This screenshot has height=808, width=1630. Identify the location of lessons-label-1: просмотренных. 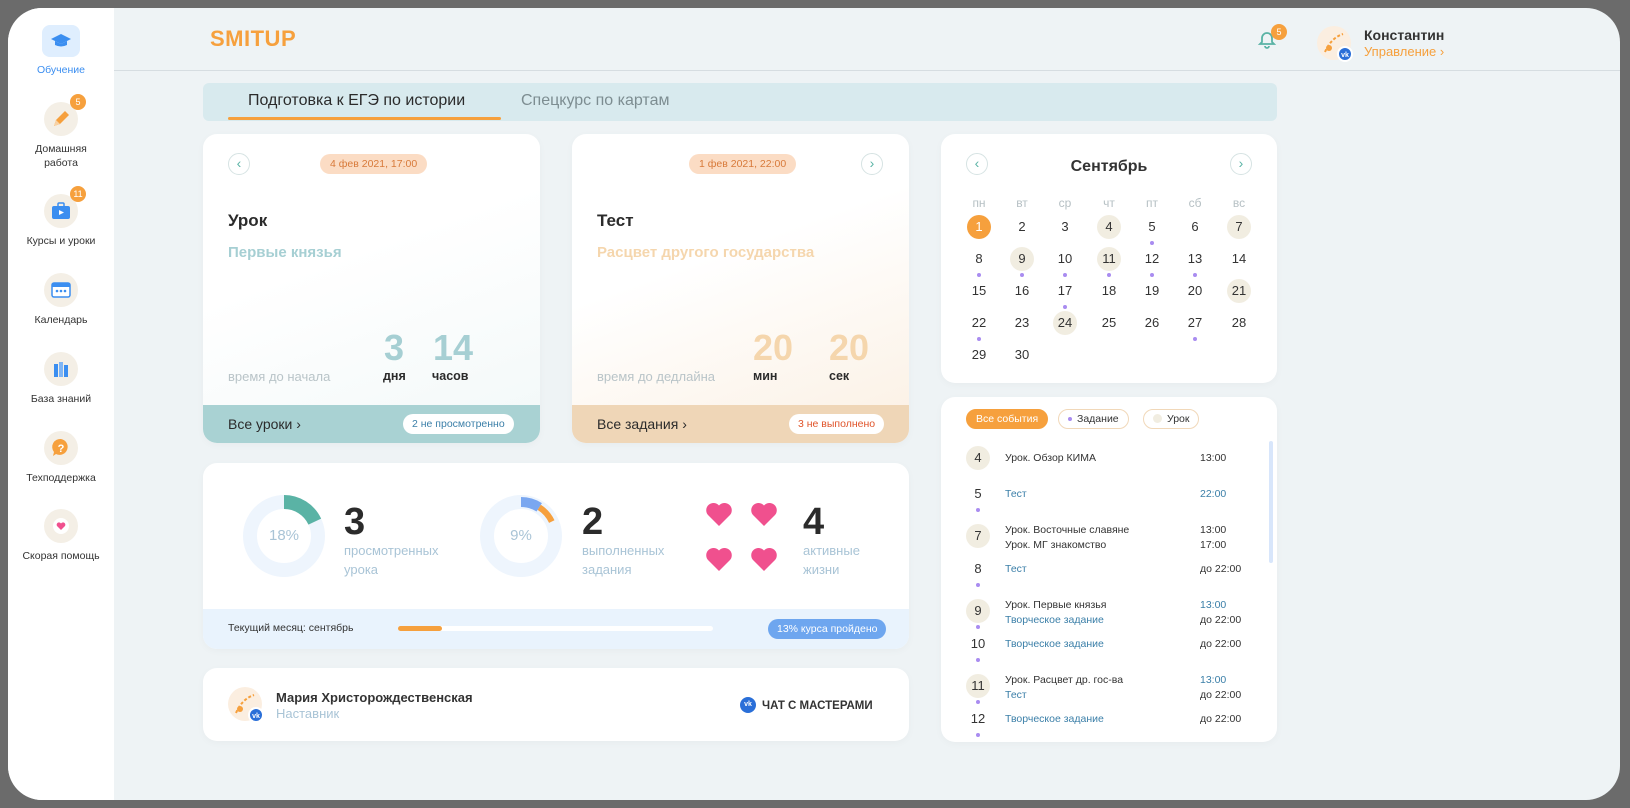
(391, 550).